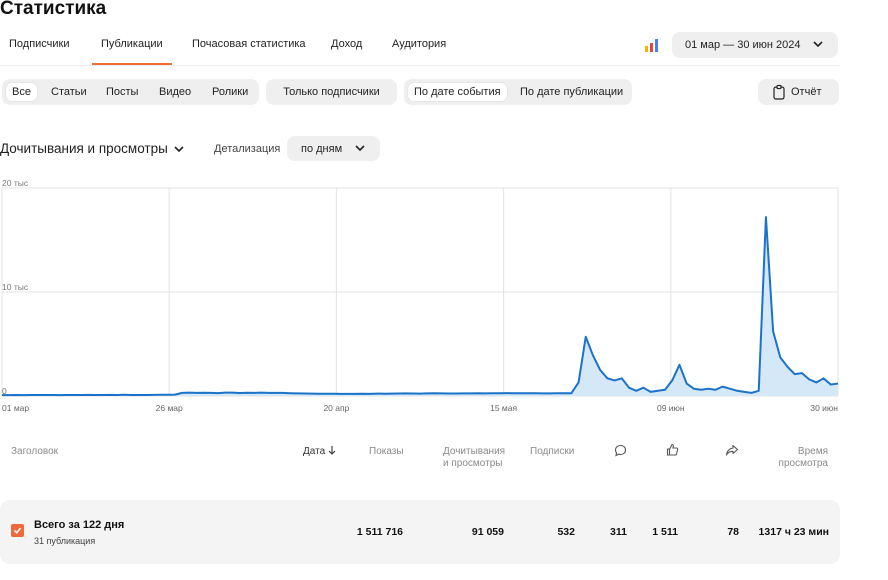 The image size is (888, 580). I want to click on content-type-filter: Все Статьи Посты Видео Ролики, so click(130, 92).